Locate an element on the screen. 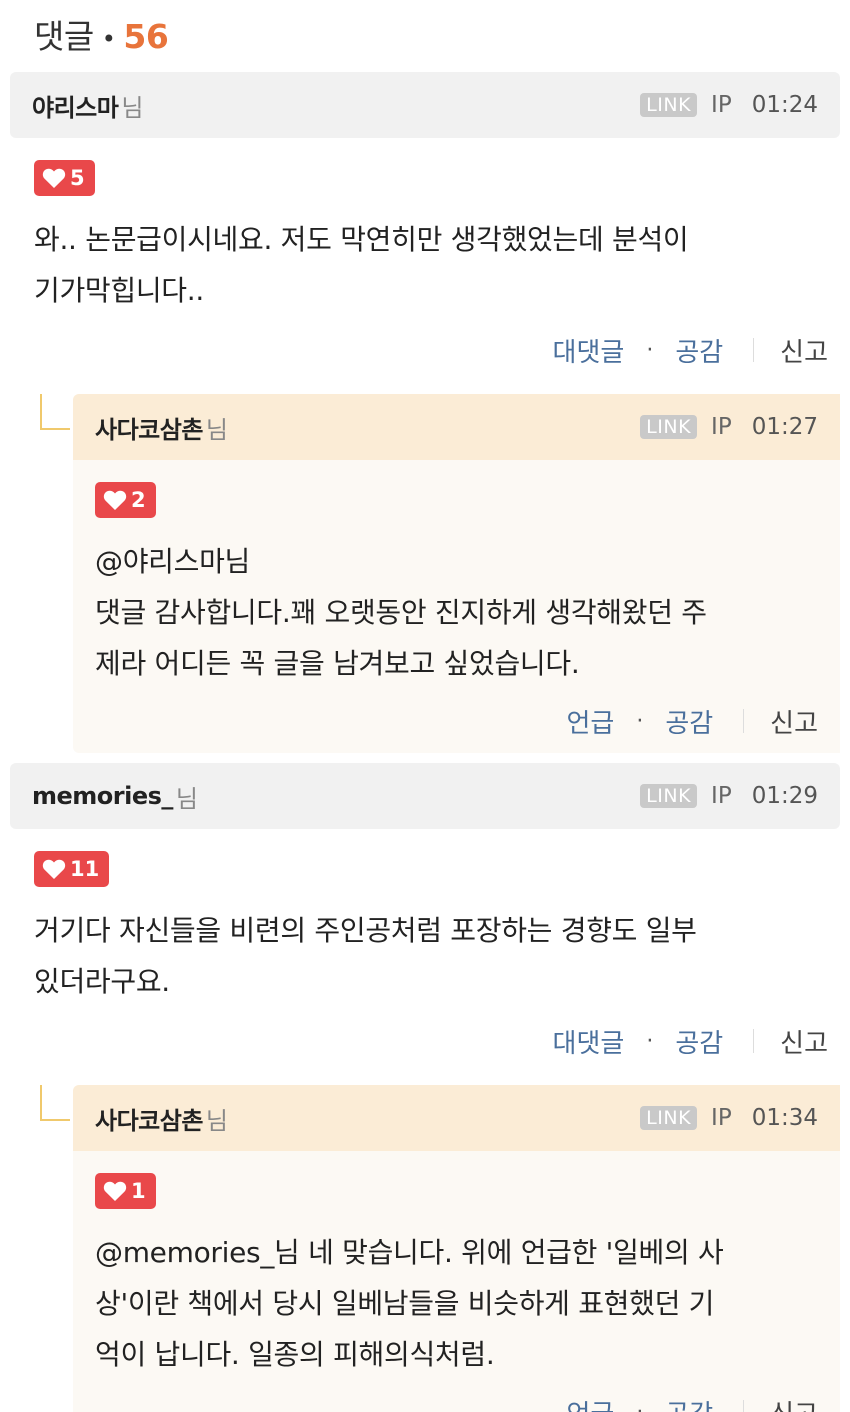  like-badge: 11 is located at coordinates (72, 869).